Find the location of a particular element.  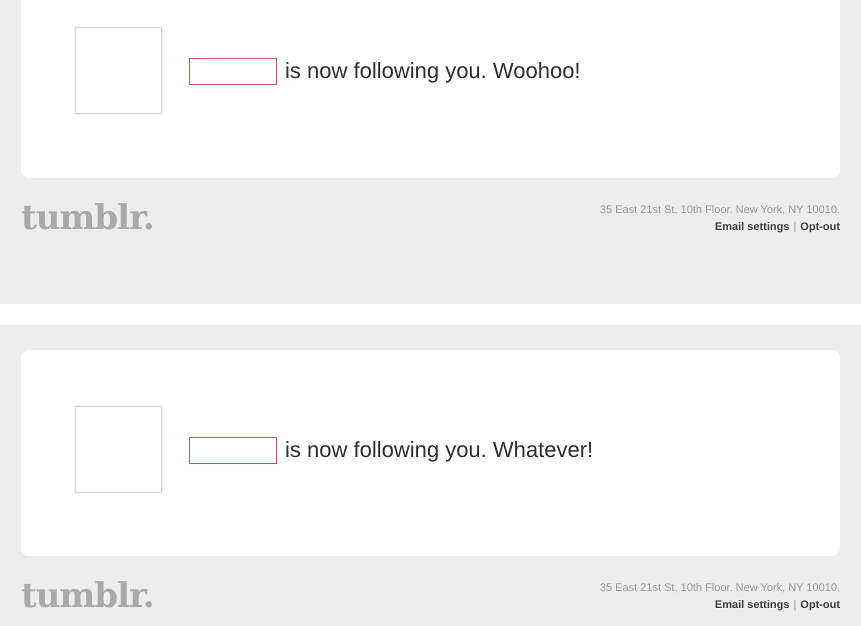

notification-message: is now following you. Whatever! is located at coordinates (439, 449).